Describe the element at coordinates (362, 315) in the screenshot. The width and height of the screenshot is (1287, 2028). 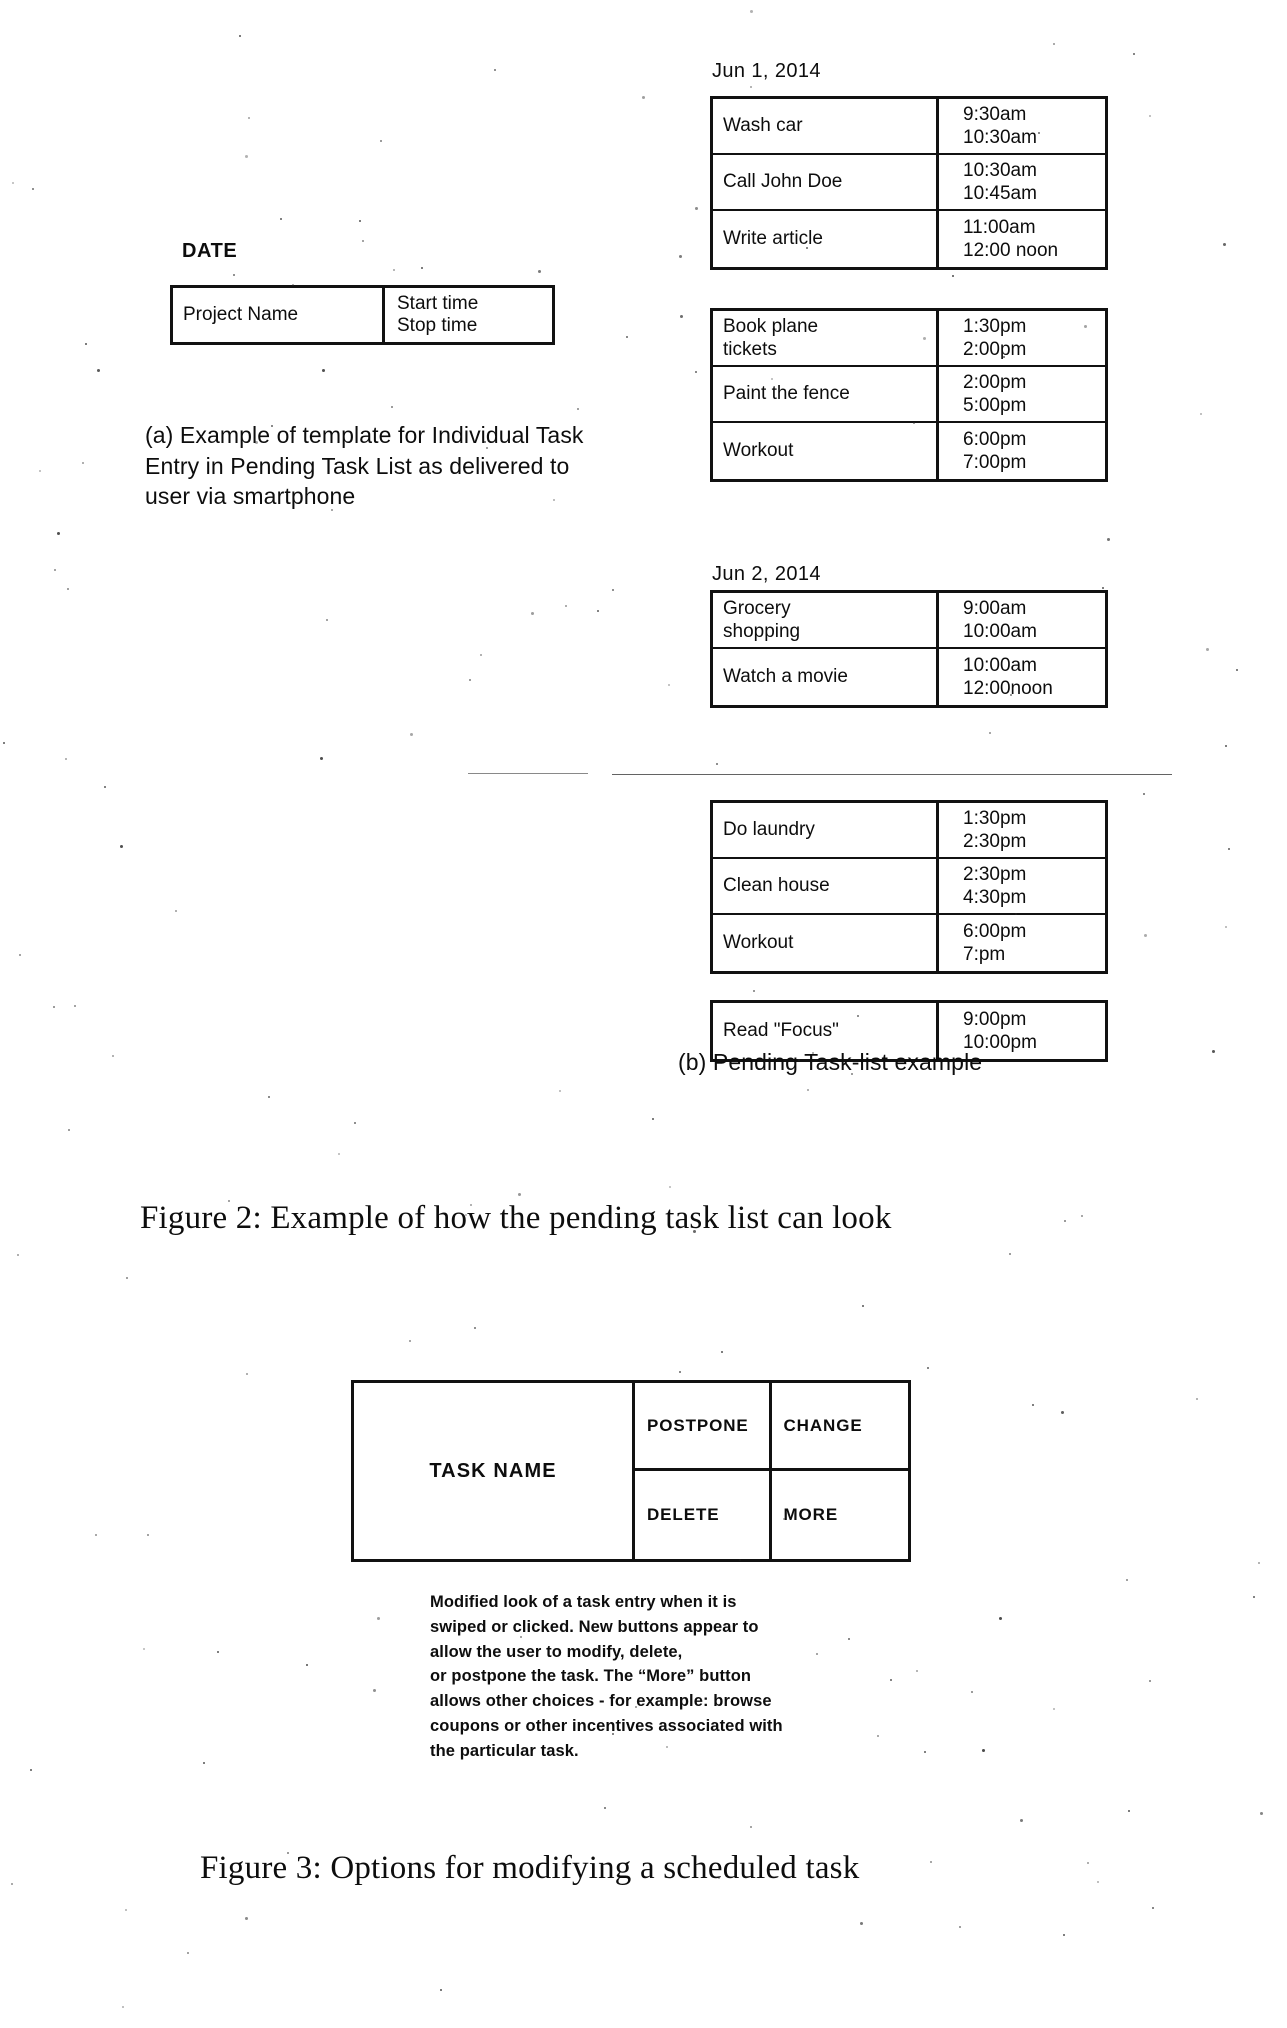
I see `task-entry-template: Project Name Start time Stop time` at that location.